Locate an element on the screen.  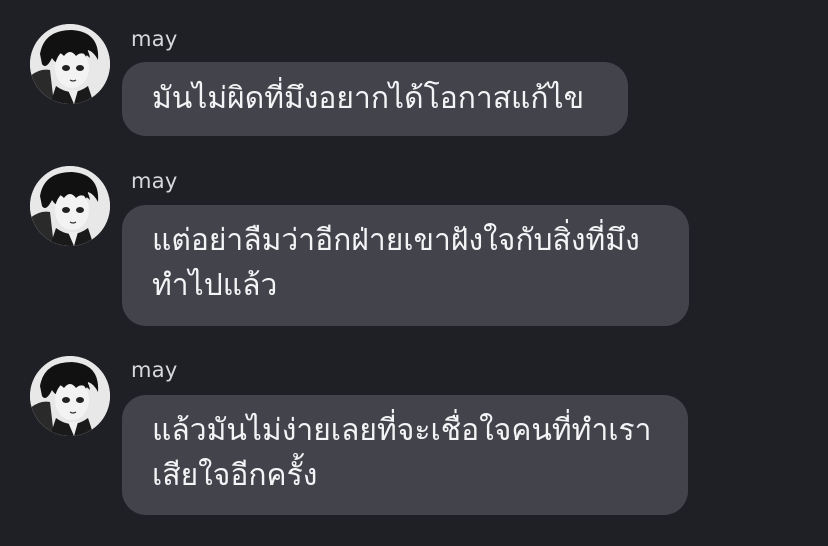
message-text: เสียใจอีกครั้ง is located at coordinates (235, 475).